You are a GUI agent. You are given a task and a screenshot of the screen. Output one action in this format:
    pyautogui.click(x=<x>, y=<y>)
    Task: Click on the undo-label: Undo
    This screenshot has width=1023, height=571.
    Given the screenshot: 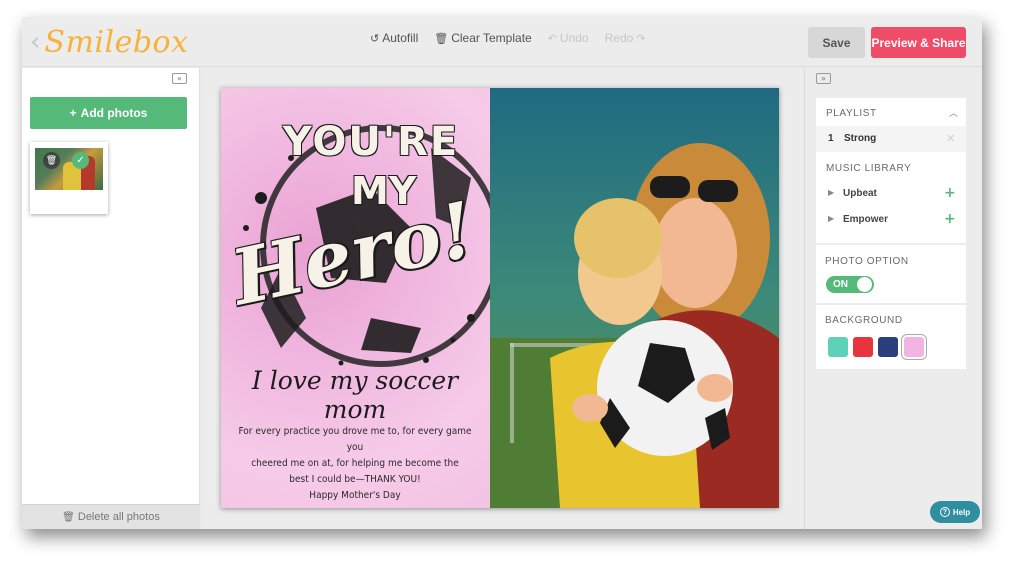 What is the action you would take?
    pyautogui.click(x=574, y=38)
    